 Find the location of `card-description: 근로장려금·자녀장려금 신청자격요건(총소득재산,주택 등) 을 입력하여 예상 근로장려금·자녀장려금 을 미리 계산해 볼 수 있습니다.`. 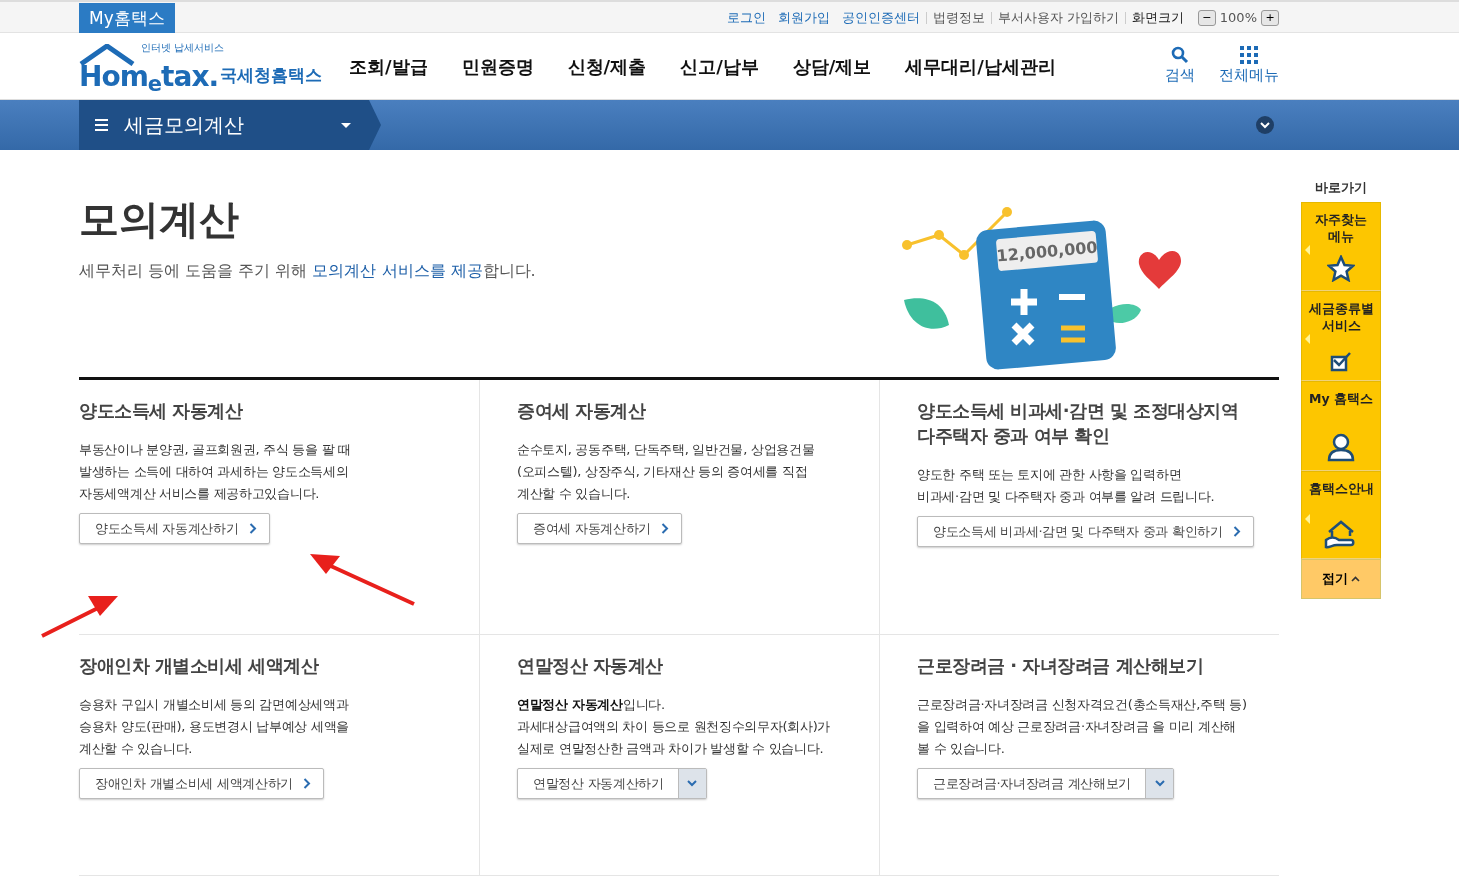

card-description: 근로장려금·자녀장려금 신청자격요건(총소득재산,주택 등) 을 입력하여 예상 근로장려금·자녀장려금 을 미리 계산해 볼 수 있습니다. is located at coordinates (1082, 727).